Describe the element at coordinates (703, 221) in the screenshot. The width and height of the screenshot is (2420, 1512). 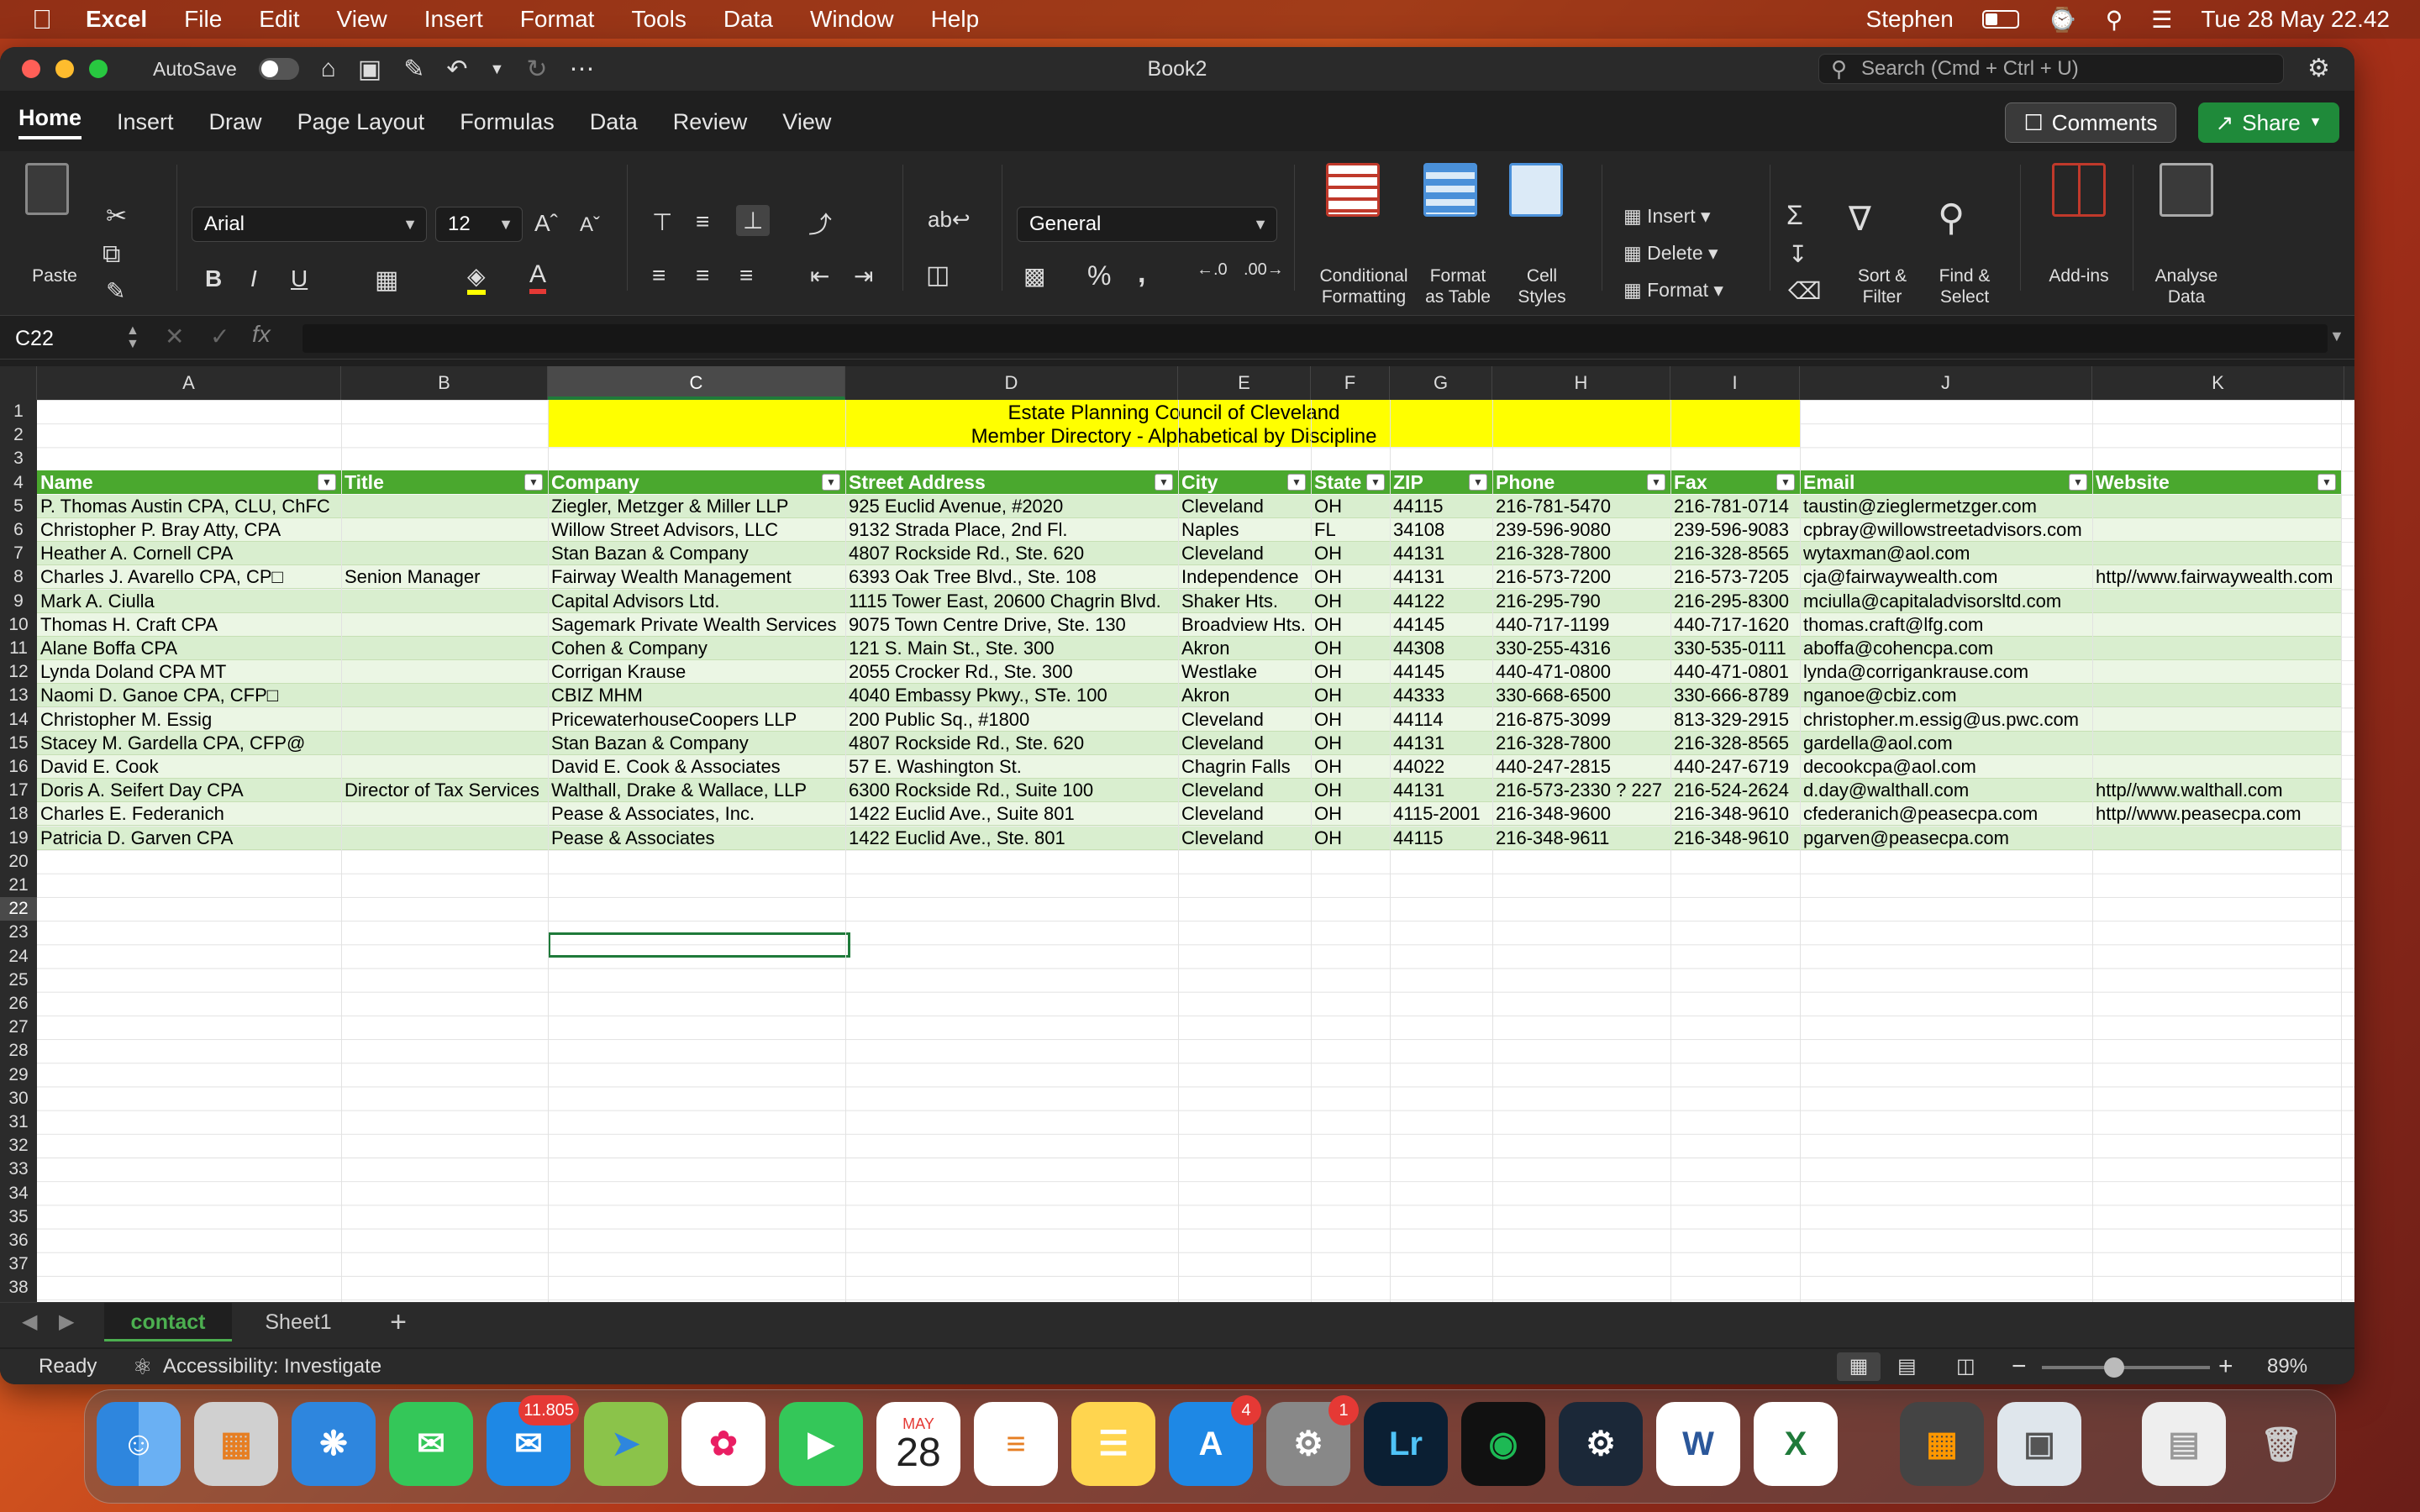
I see `align-middle-icon: ≡` at that location.